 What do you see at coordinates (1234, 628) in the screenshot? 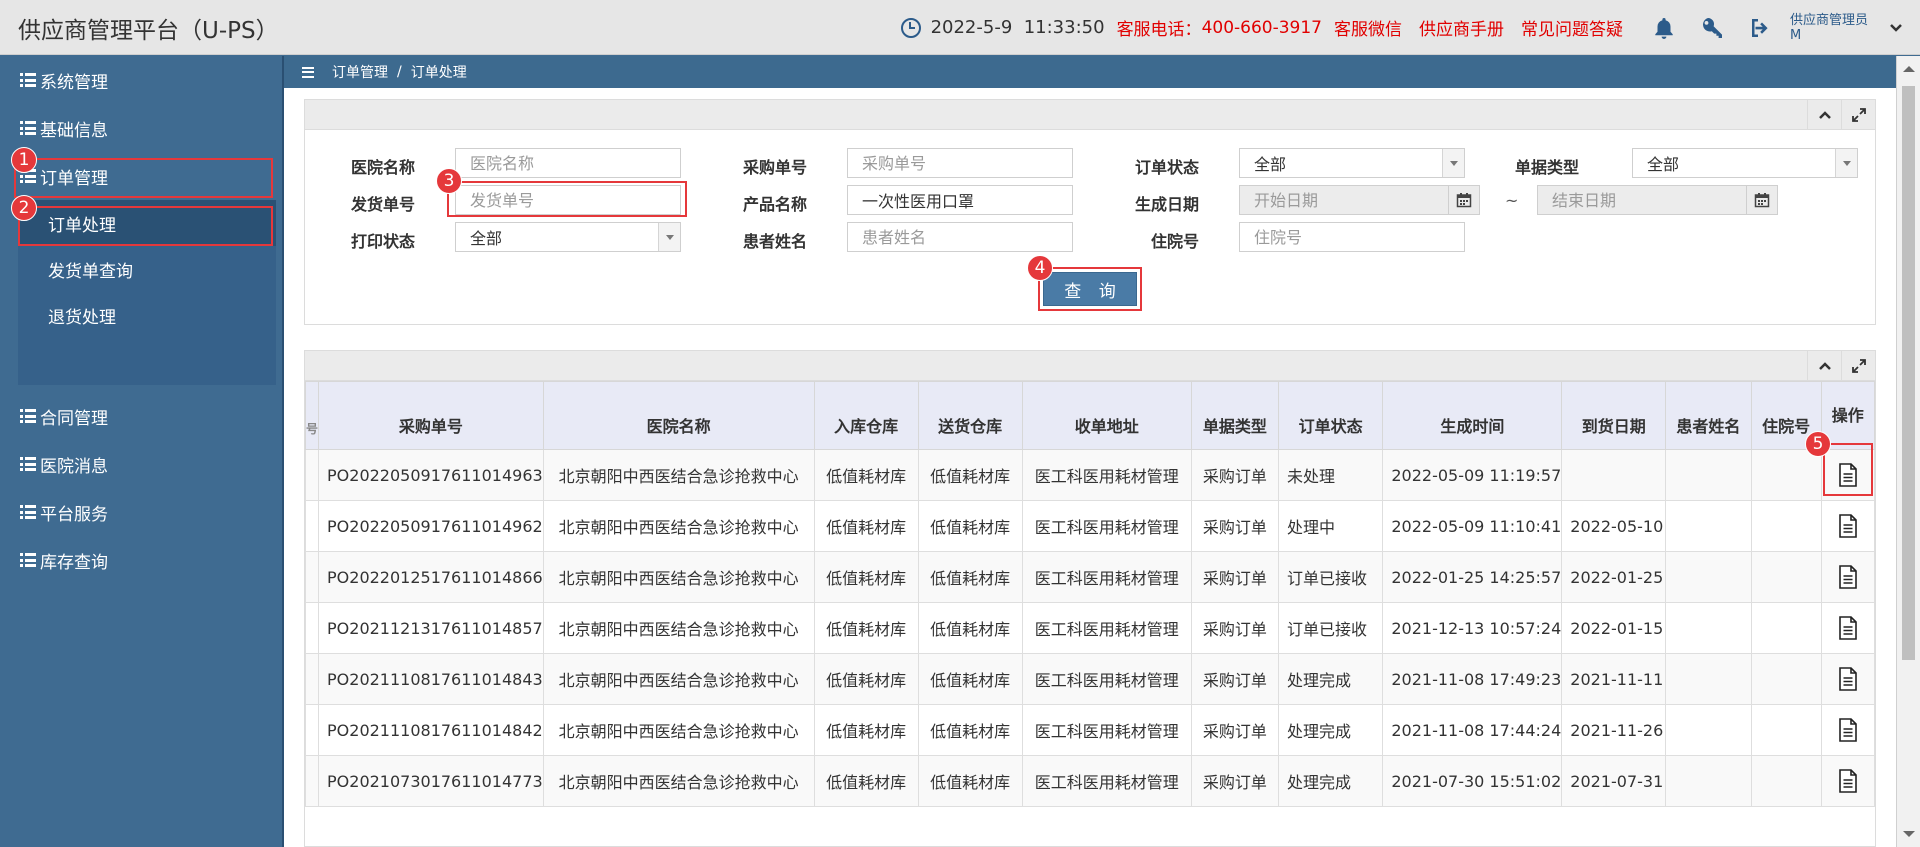
I see `cell-doc-type: 采购订单` at bounding box center [1234, 628].